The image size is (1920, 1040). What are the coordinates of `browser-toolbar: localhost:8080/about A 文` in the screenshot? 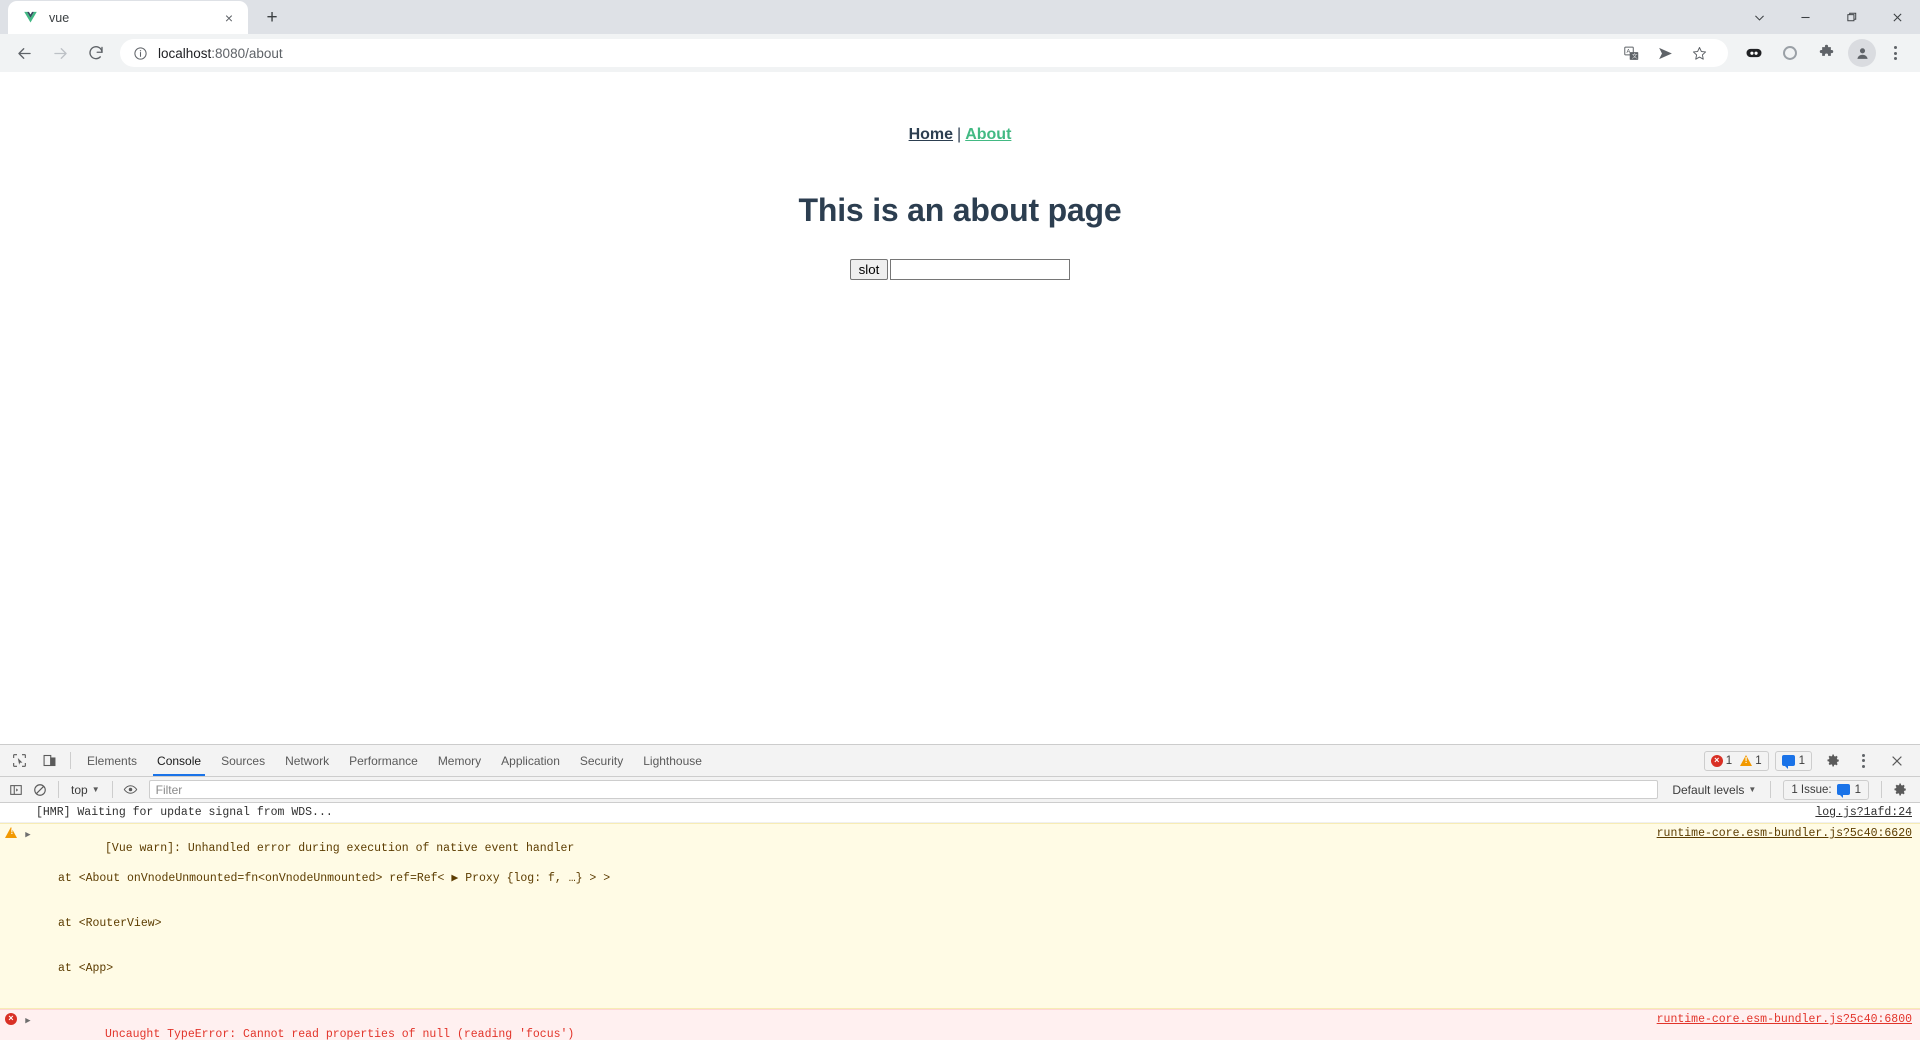 It's located at (960, 53).